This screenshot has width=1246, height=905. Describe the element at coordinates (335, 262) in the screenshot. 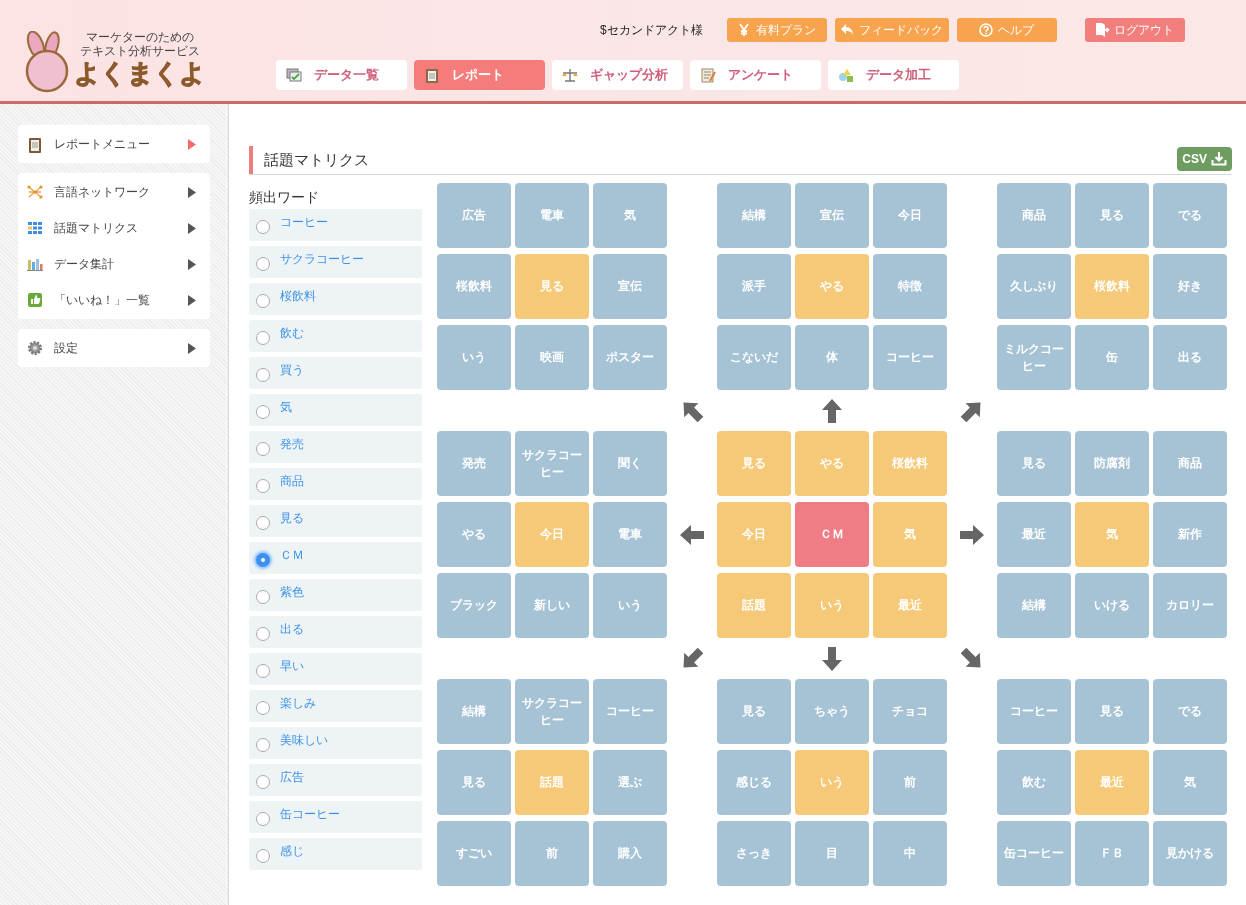

I see `word-option: サクラコーヒー` at that location.